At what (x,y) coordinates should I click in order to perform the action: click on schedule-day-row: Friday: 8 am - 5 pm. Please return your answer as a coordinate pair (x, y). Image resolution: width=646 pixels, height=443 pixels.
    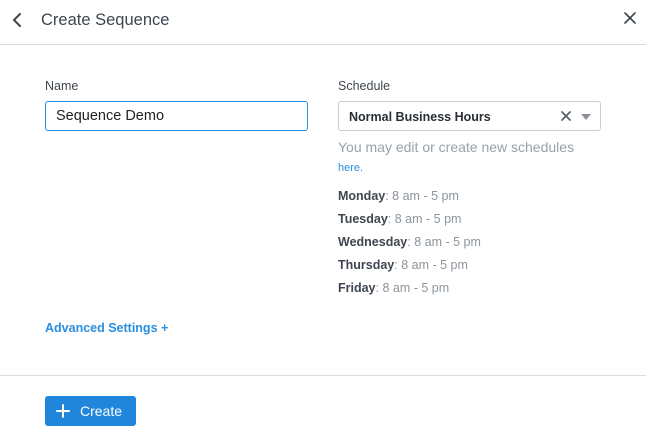
    Looking at the image, I should click on (393, 288).